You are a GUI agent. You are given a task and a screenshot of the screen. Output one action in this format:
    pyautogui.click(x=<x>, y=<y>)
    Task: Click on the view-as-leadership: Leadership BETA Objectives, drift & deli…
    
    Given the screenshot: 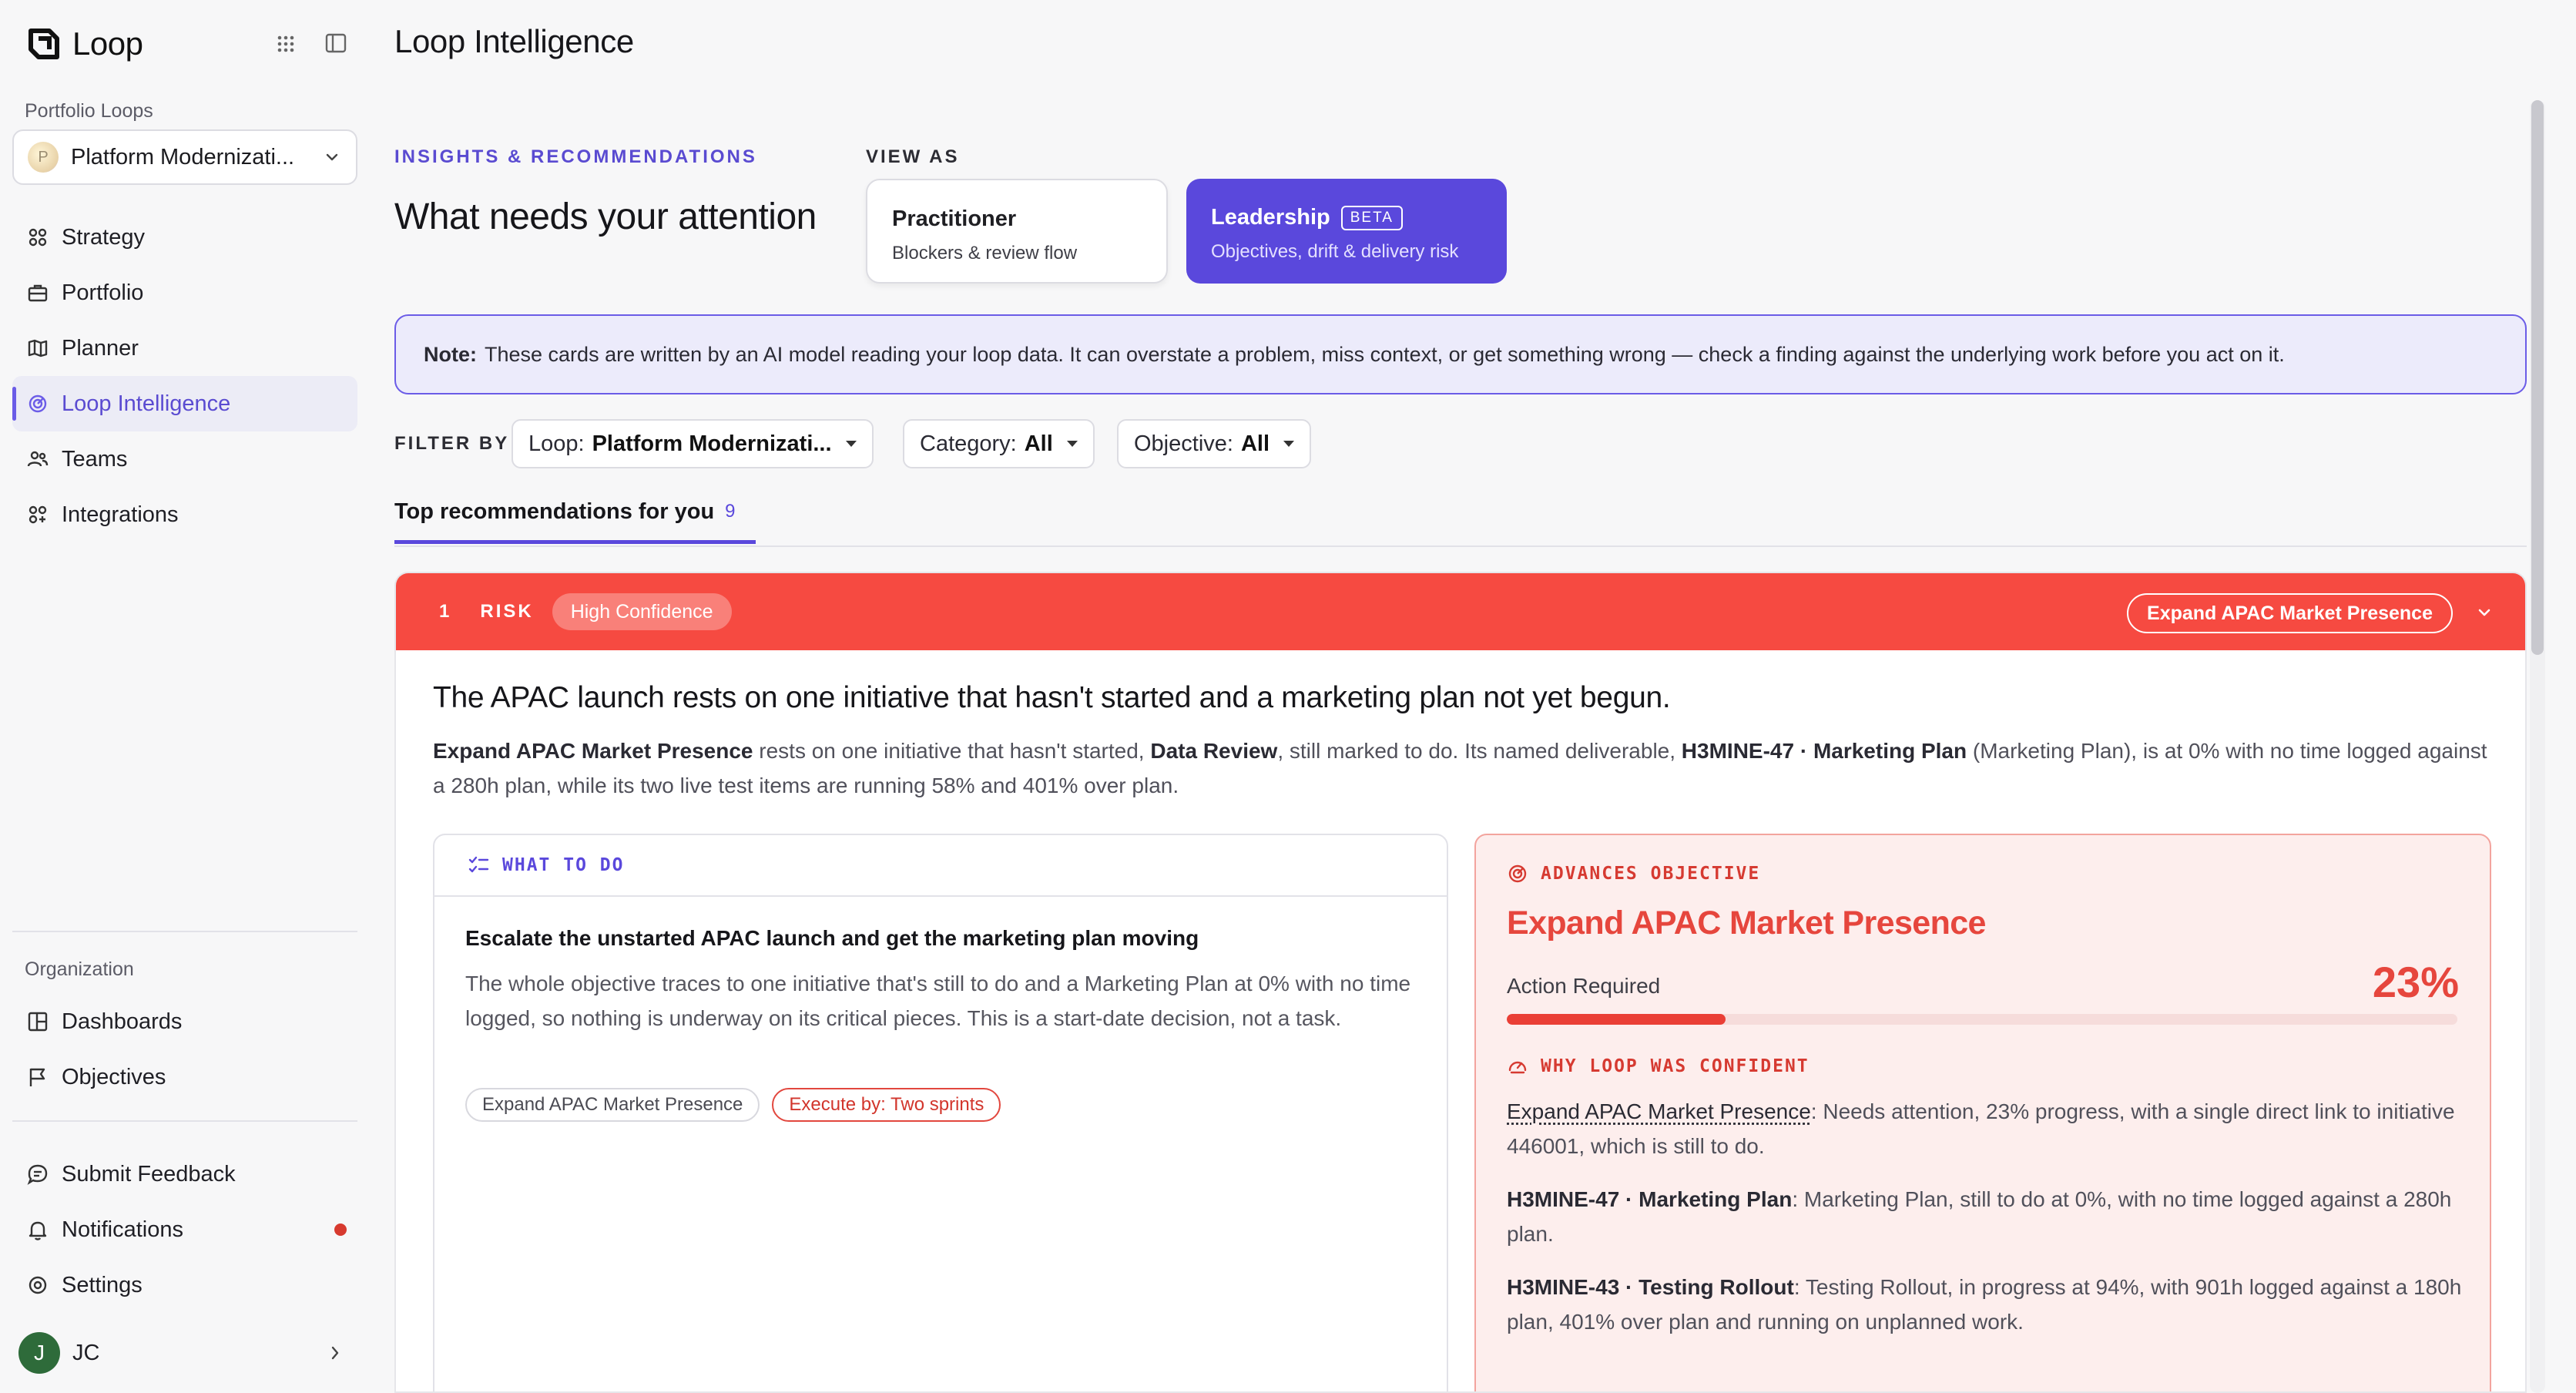 What is the action you would take?
    pyautogui.click(x=1346, y=231)
    